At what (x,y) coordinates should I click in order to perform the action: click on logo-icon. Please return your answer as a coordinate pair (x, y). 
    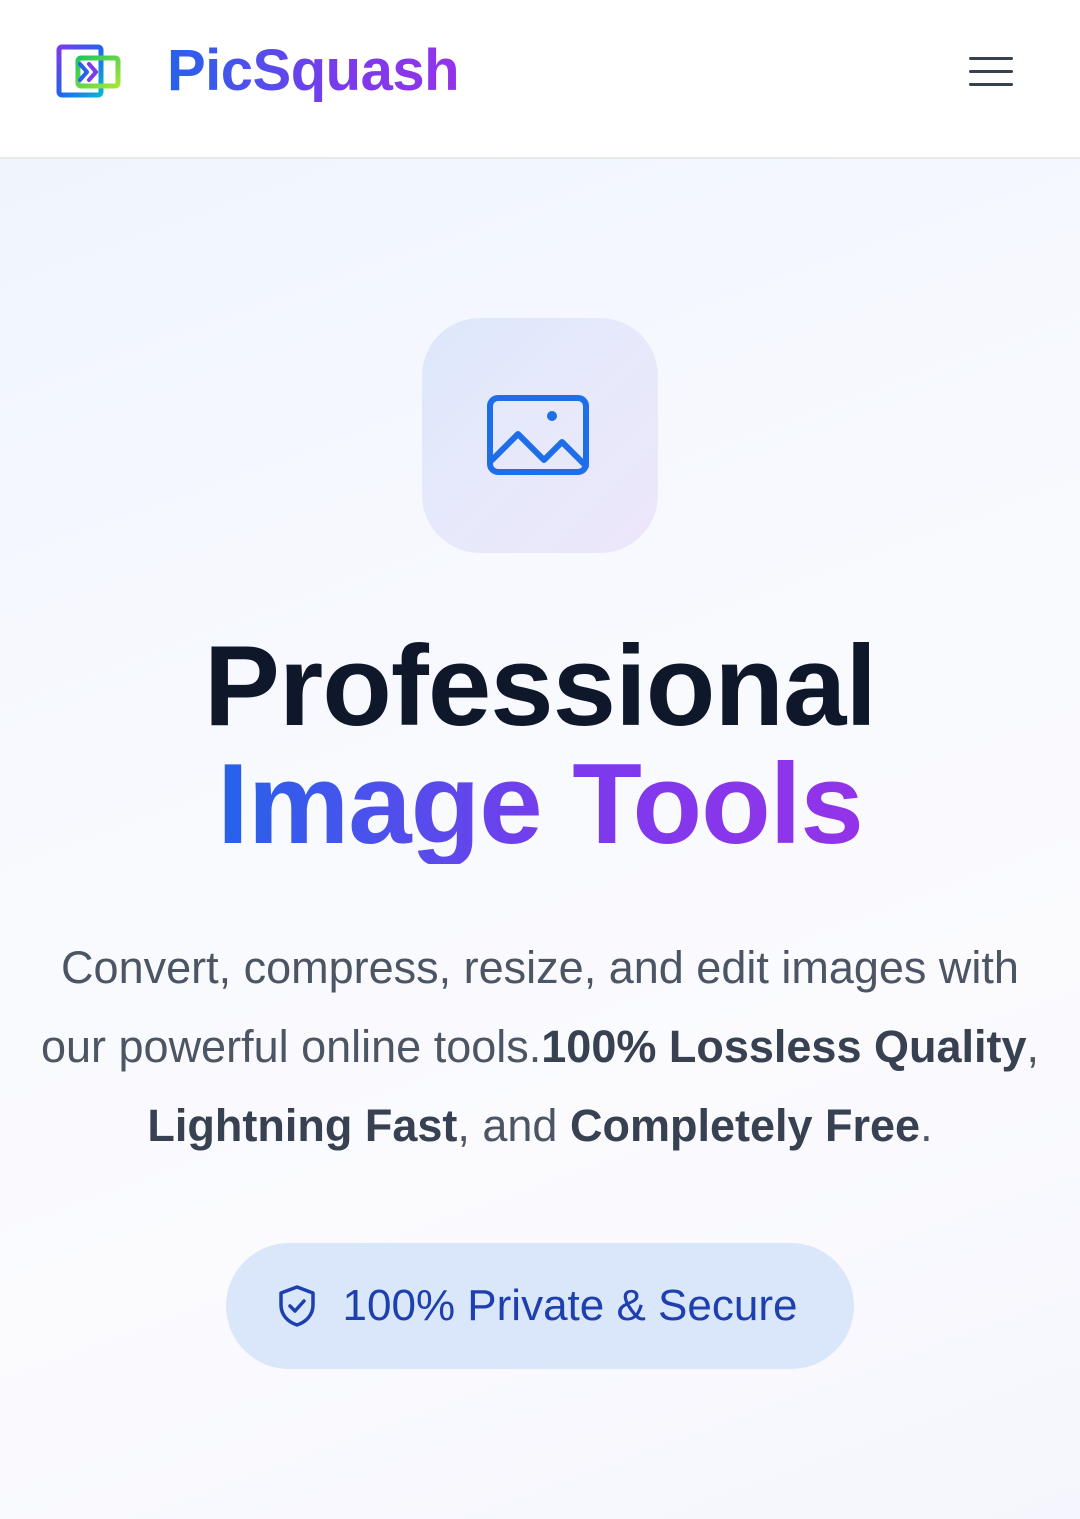
    Looking at the image, I should click on (89, 72).